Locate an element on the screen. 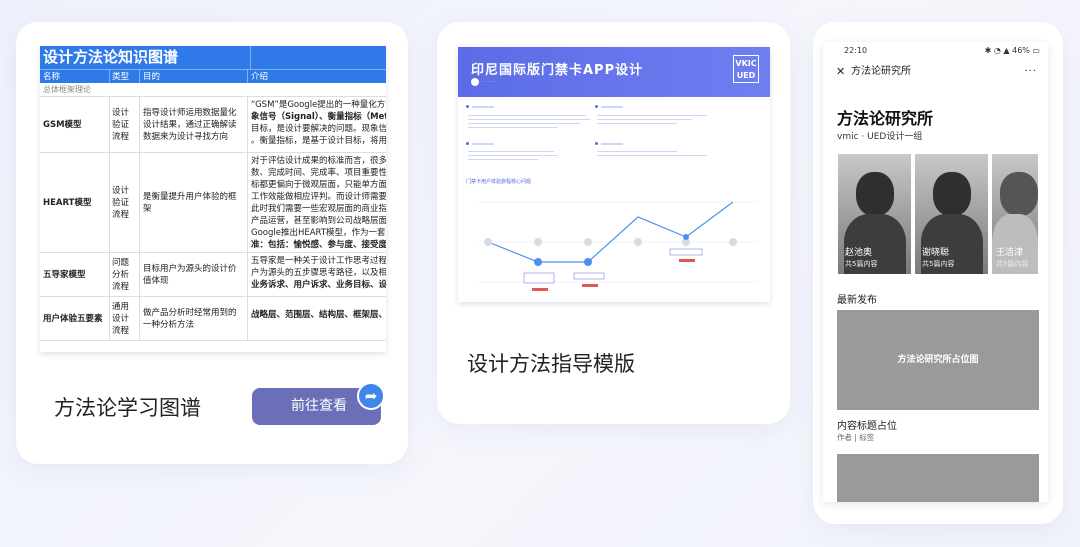 Image resolution: width=1080 pixels, height=547 pixels. logo-line: UED is located at coordinates (746, 75).